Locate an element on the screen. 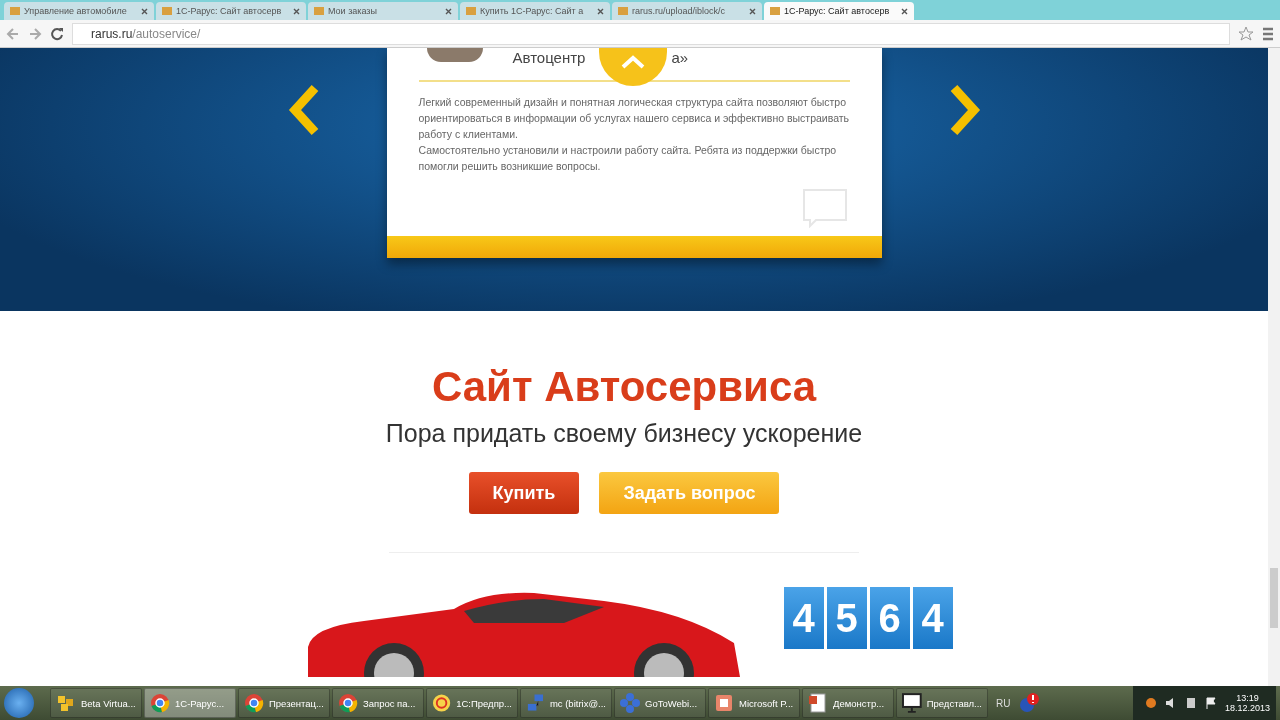 This screenshot has width=1280, height=720. app-tray-icon is located at coordinates (1150, 703).